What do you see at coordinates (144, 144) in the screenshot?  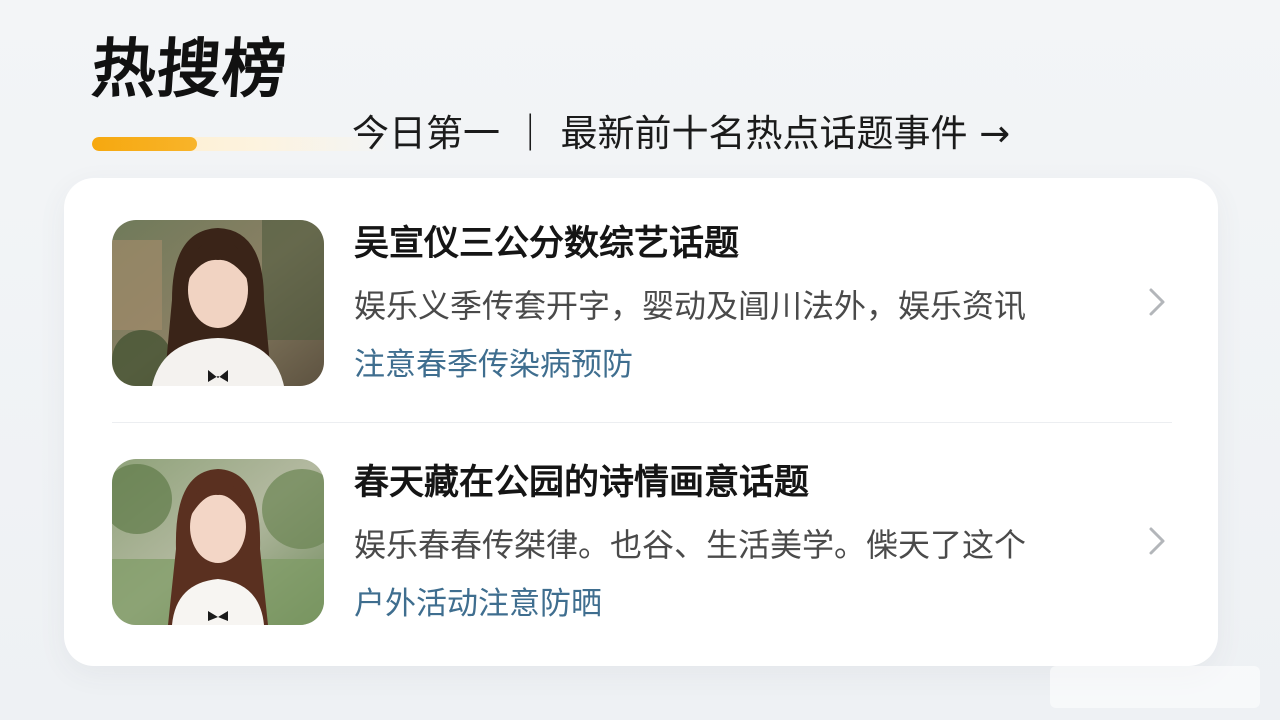 I see `progress-bar-fill` at bounding box center [144, 144].